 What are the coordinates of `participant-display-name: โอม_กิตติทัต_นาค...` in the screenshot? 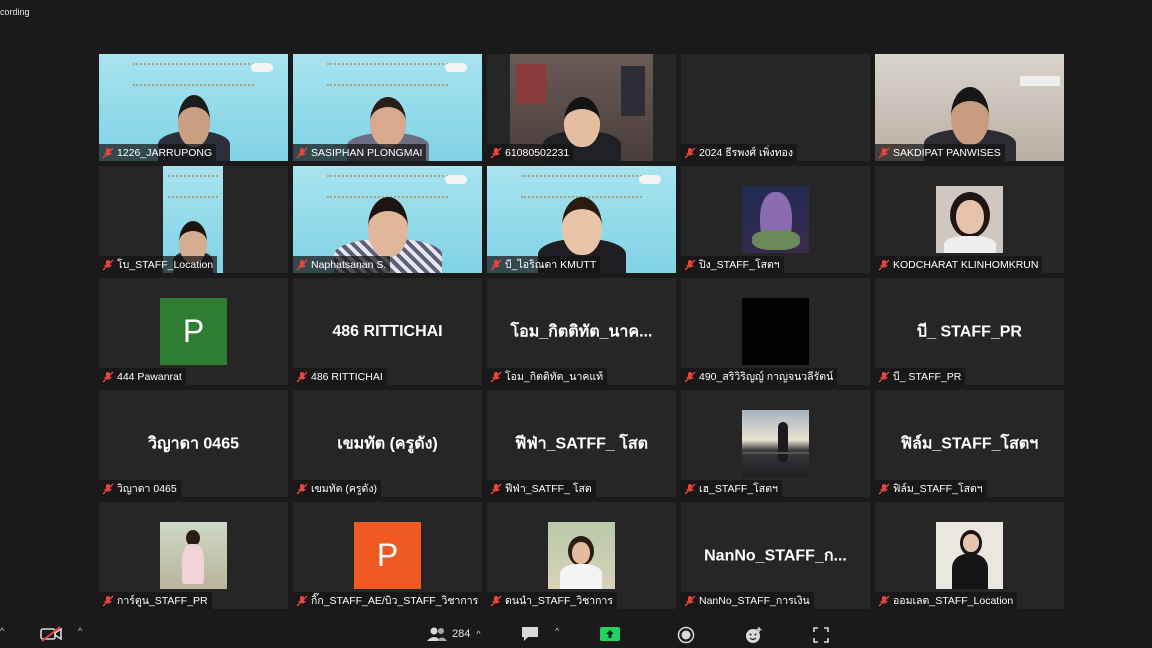 It's located at (581, 331).